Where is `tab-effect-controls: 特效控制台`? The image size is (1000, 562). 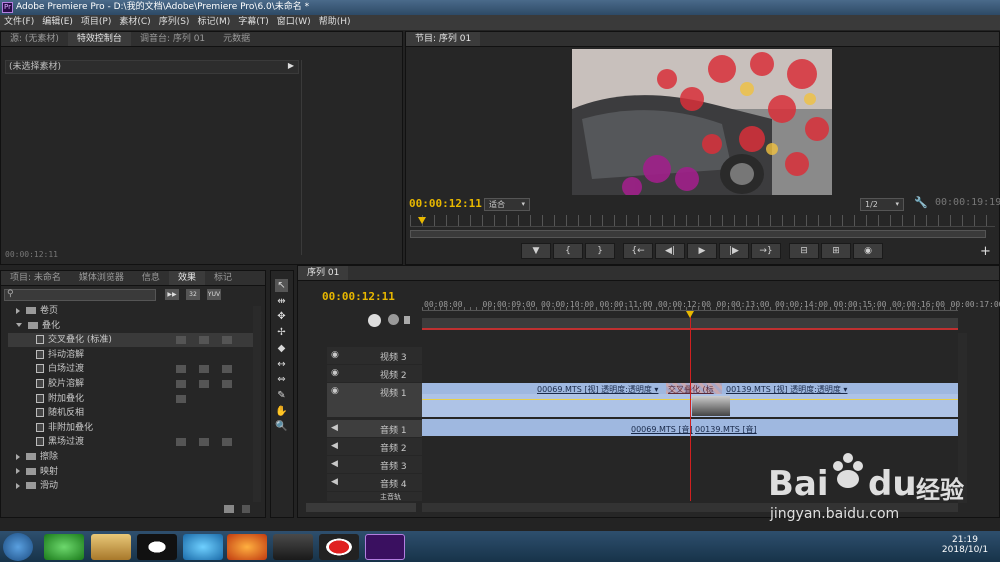 tab-effect-controls: 特效控制台 is located at coordinates (99, 39).